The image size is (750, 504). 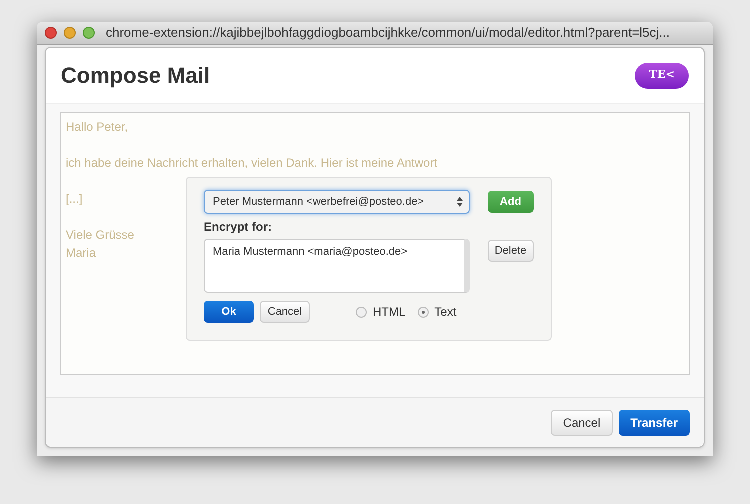 What do you see at coordinates (445, 312) in the screenshot?
I see `radio-label: Text` at bounding box center [445, 312].